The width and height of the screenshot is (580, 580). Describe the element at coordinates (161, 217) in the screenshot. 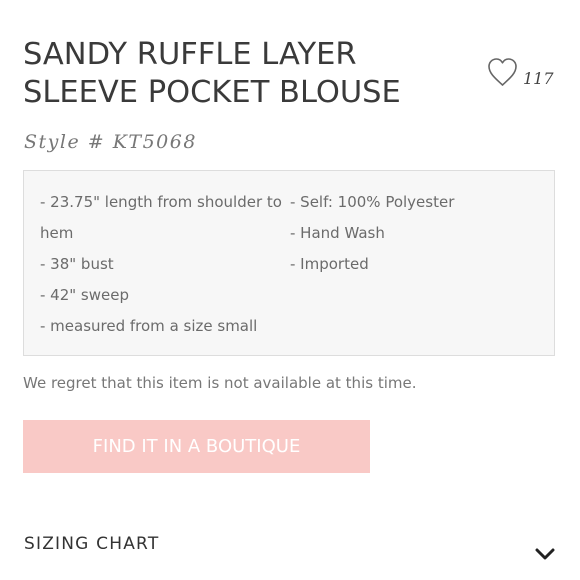

I see `detail-length: - 23.75" length from shoulder to hem` at that location.